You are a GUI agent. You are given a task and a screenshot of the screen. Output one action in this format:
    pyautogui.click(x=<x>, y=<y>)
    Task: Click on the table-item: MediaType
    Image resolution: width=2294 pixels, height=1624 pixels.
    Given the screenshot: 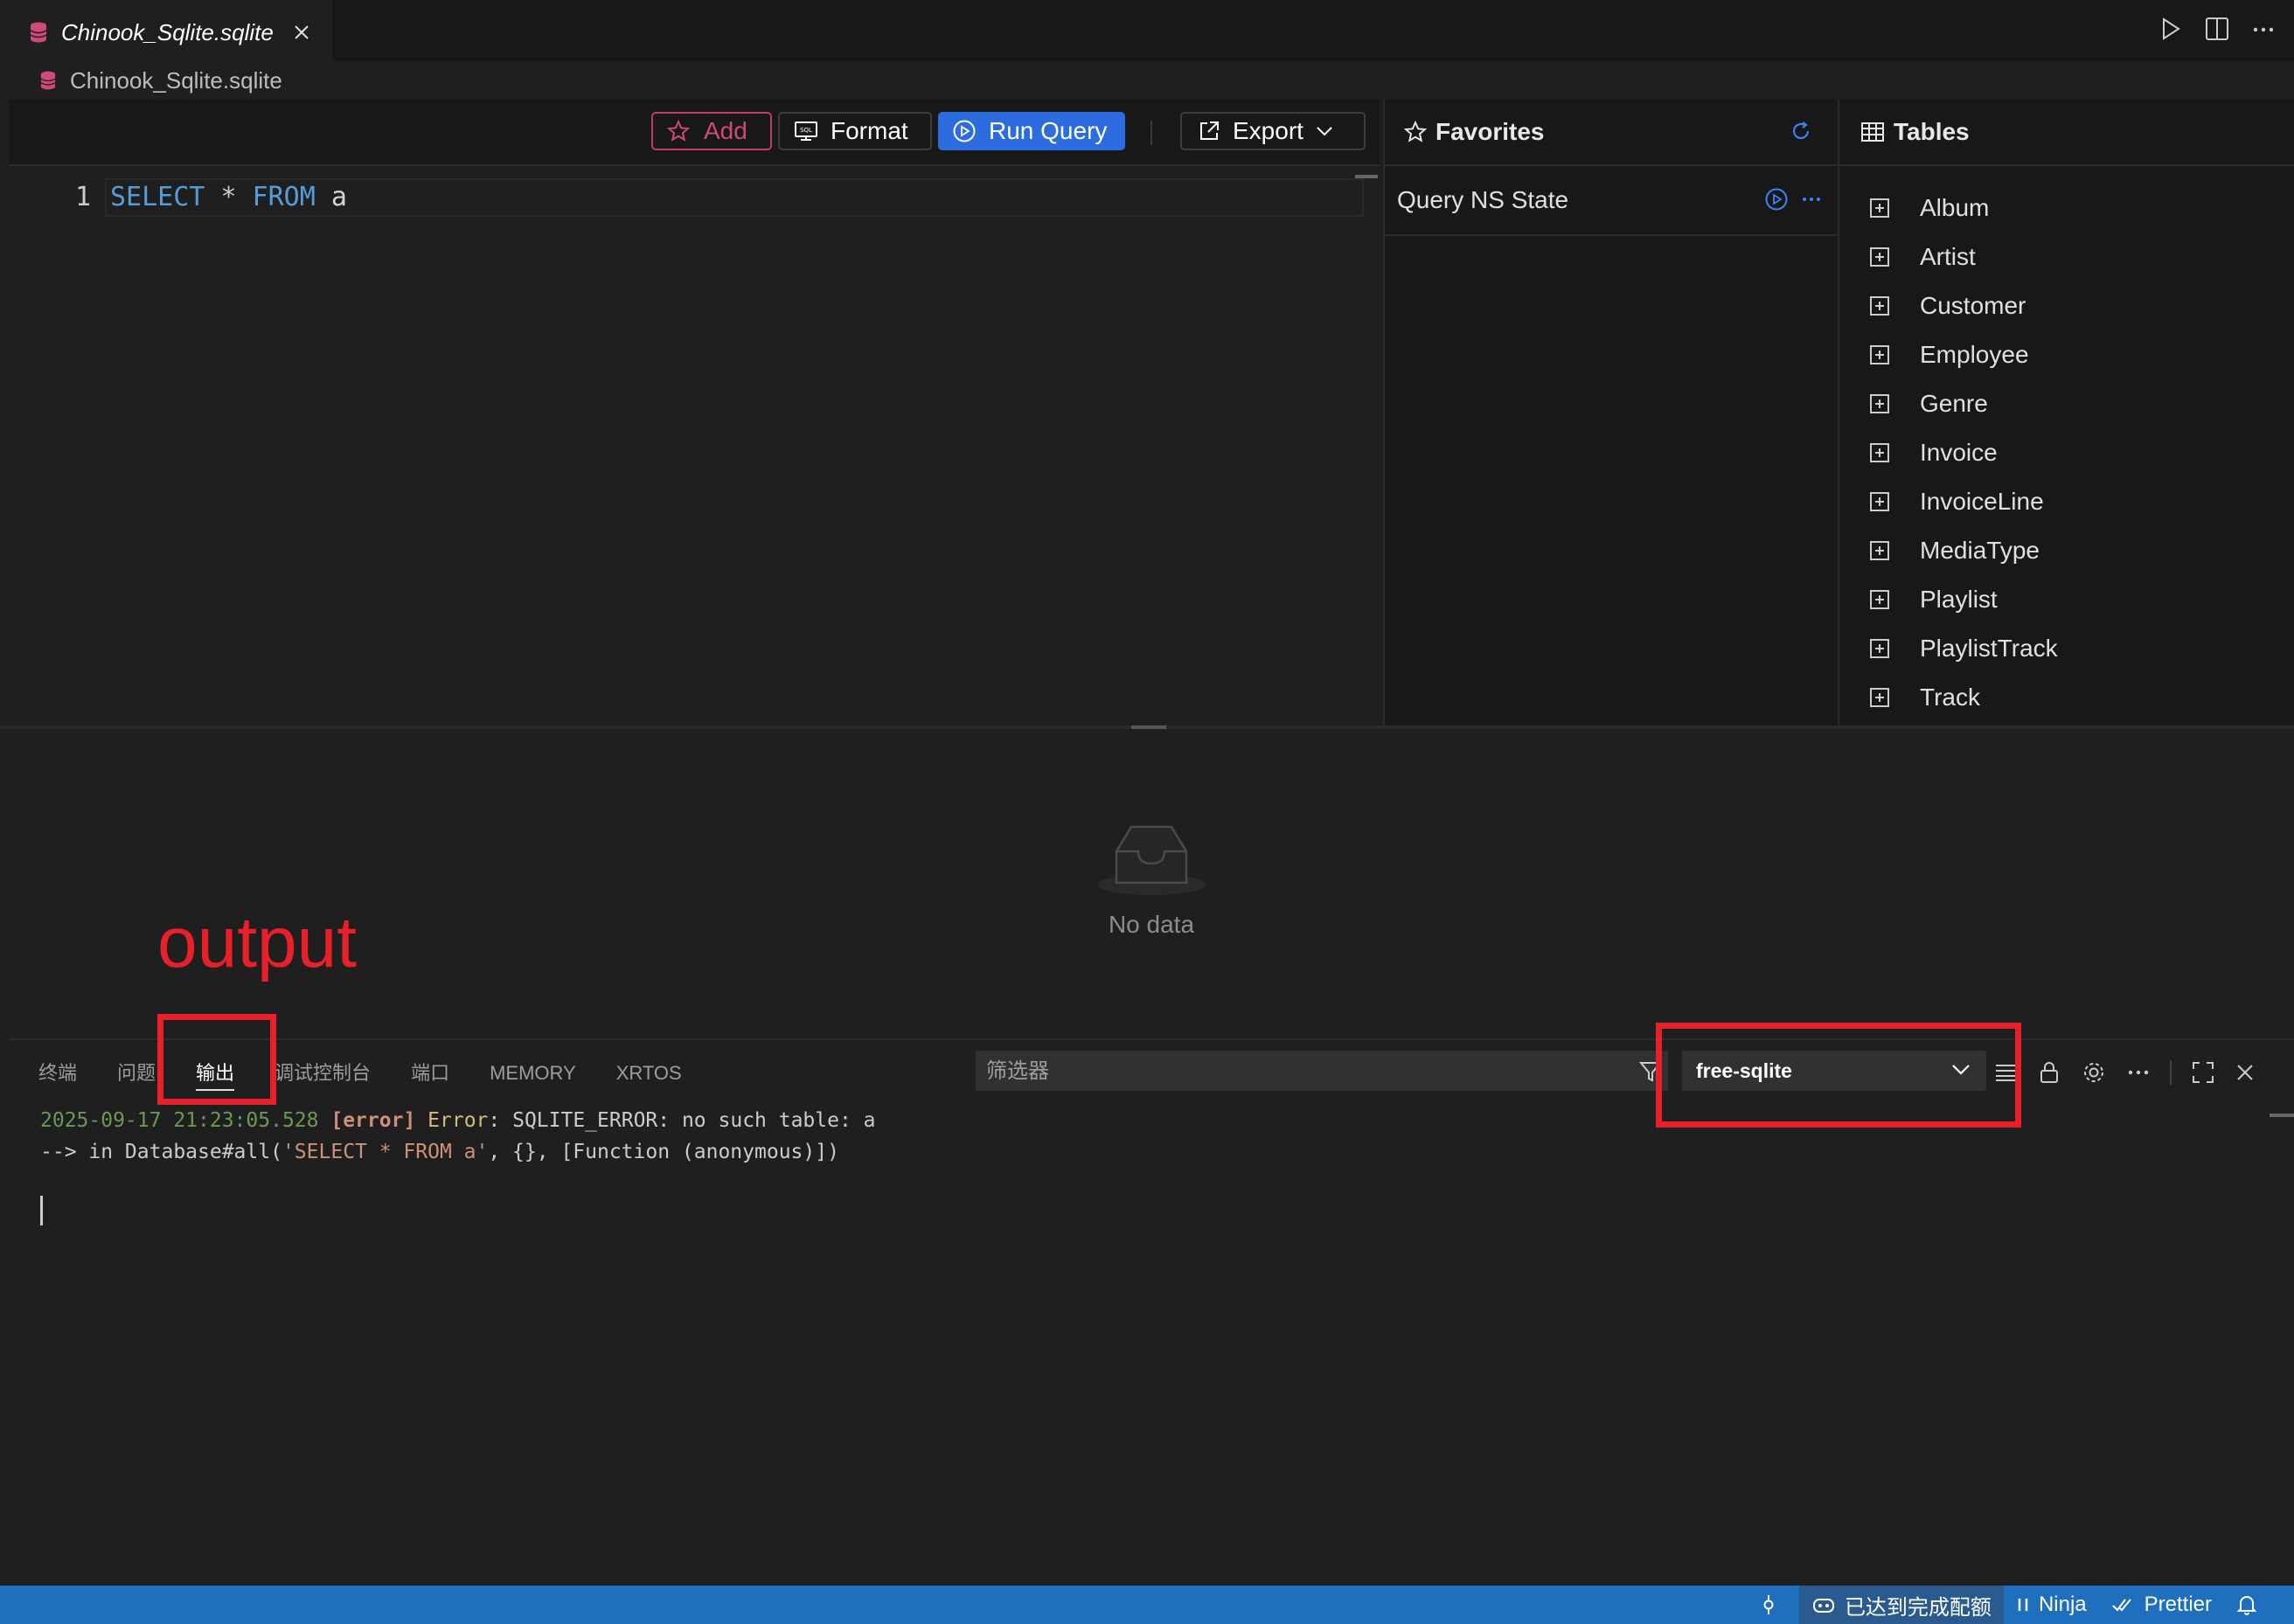 What is the action you would take?
    pyautogui.click(x=1948, y=550)
    